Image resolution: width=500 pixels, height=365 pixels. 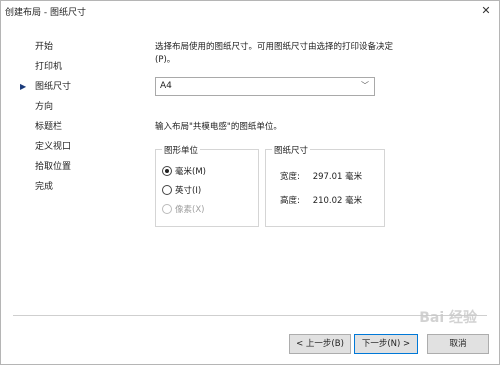 I want to click on divider, so click(x=250, y=315).